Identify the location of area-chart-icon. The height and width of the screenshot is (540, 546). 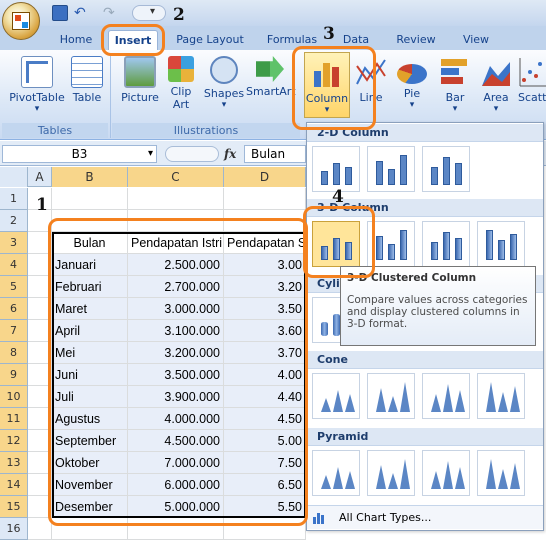
(496, 74).